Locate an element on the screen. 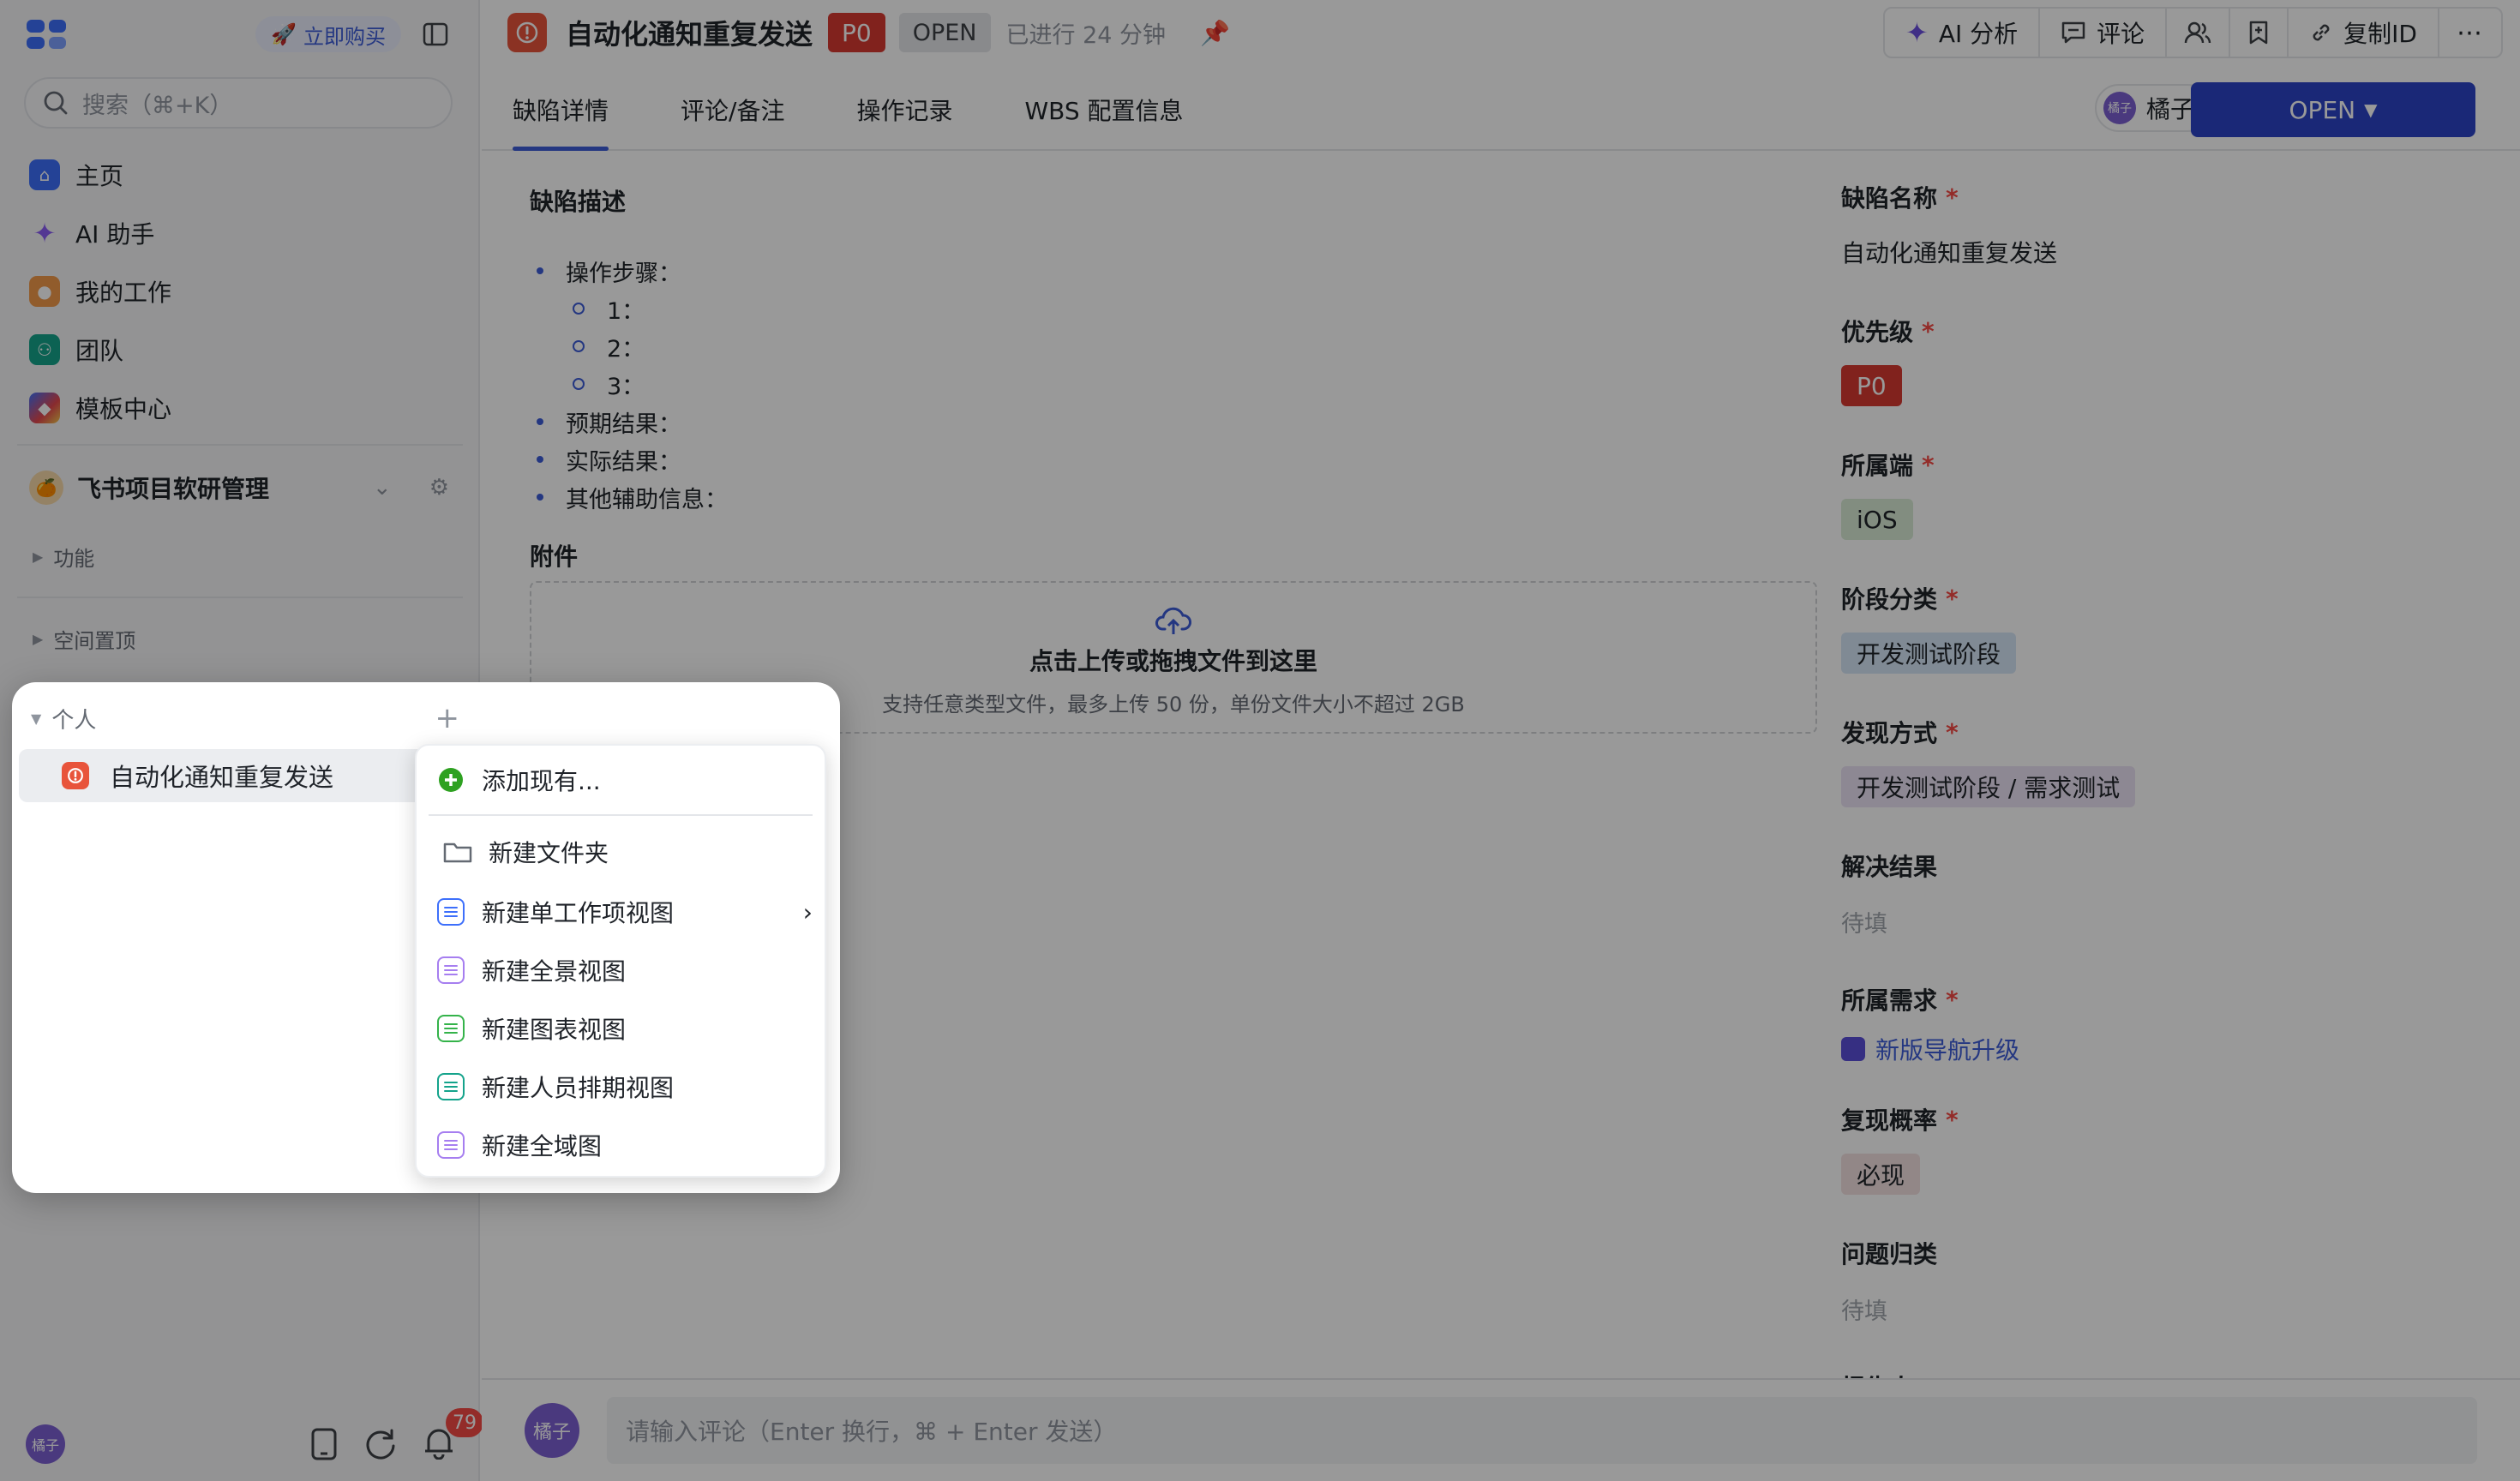 The height and width of the screenshot is (1481, 2520). menu-item-new-panorama-view: 新建全景视图 is located at coordinates (624, 970).